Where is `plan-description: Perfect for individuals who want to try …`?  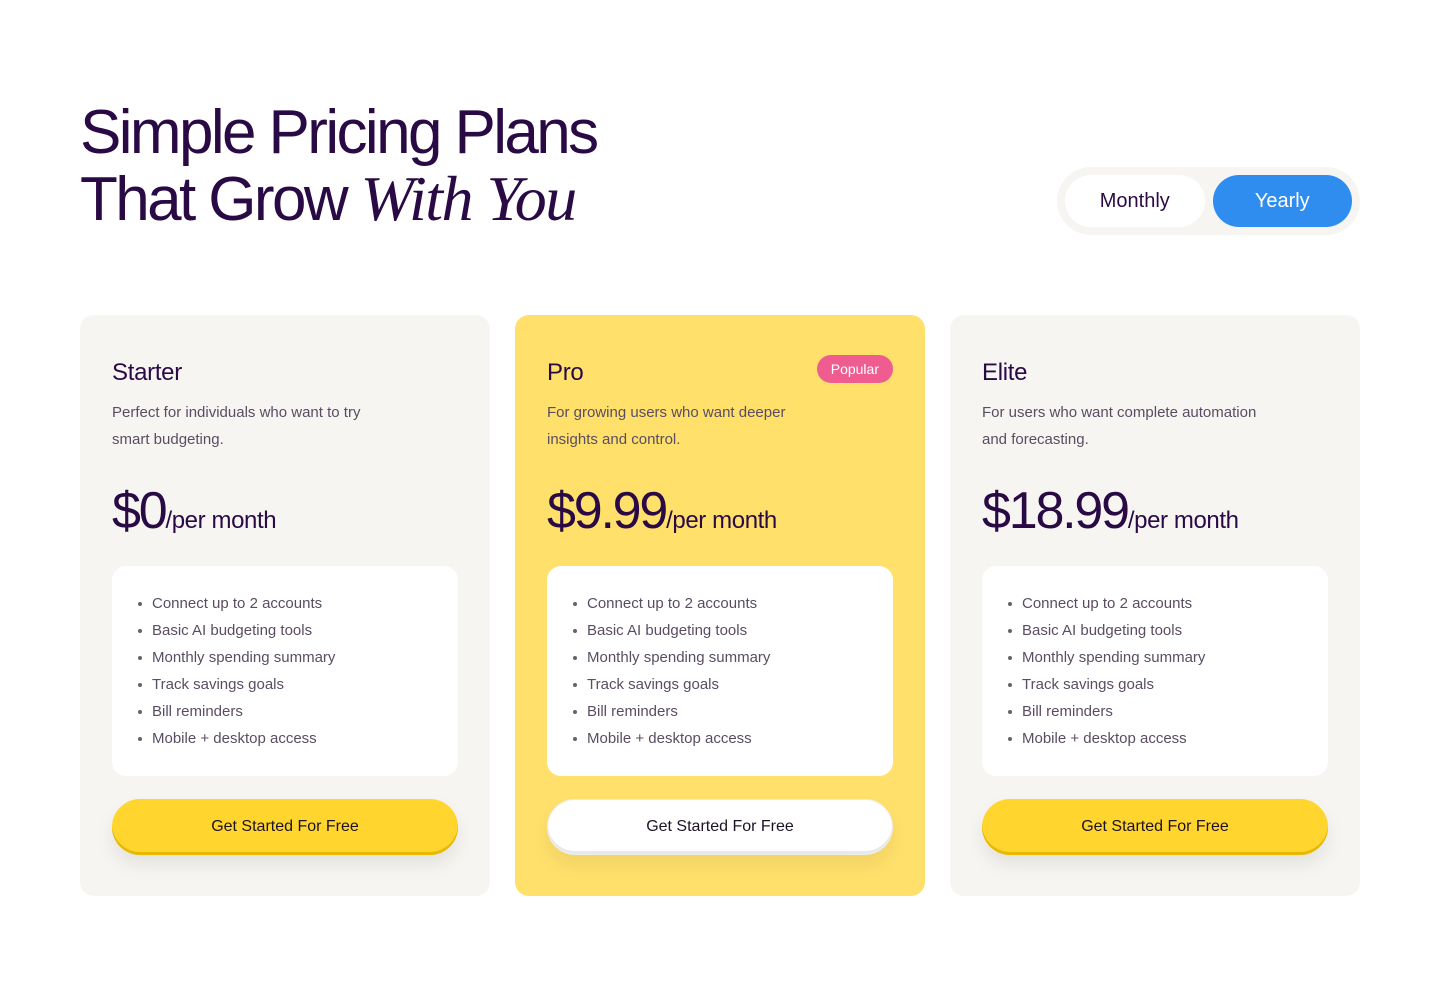
plan-description: Perfect for individuals who want to try … is located at coordinates (236, 426).